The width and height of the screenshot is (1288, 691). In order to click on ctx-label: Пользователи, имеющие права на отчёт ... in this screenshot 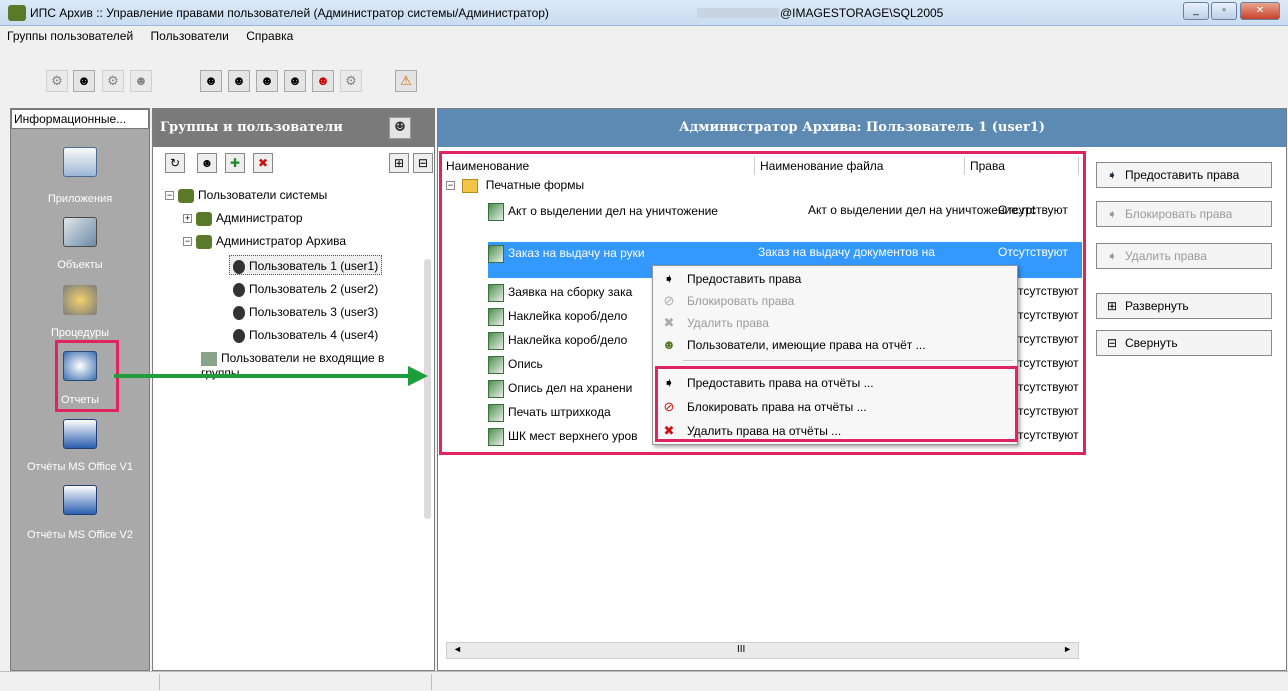, I will do `click(806, 345)`.